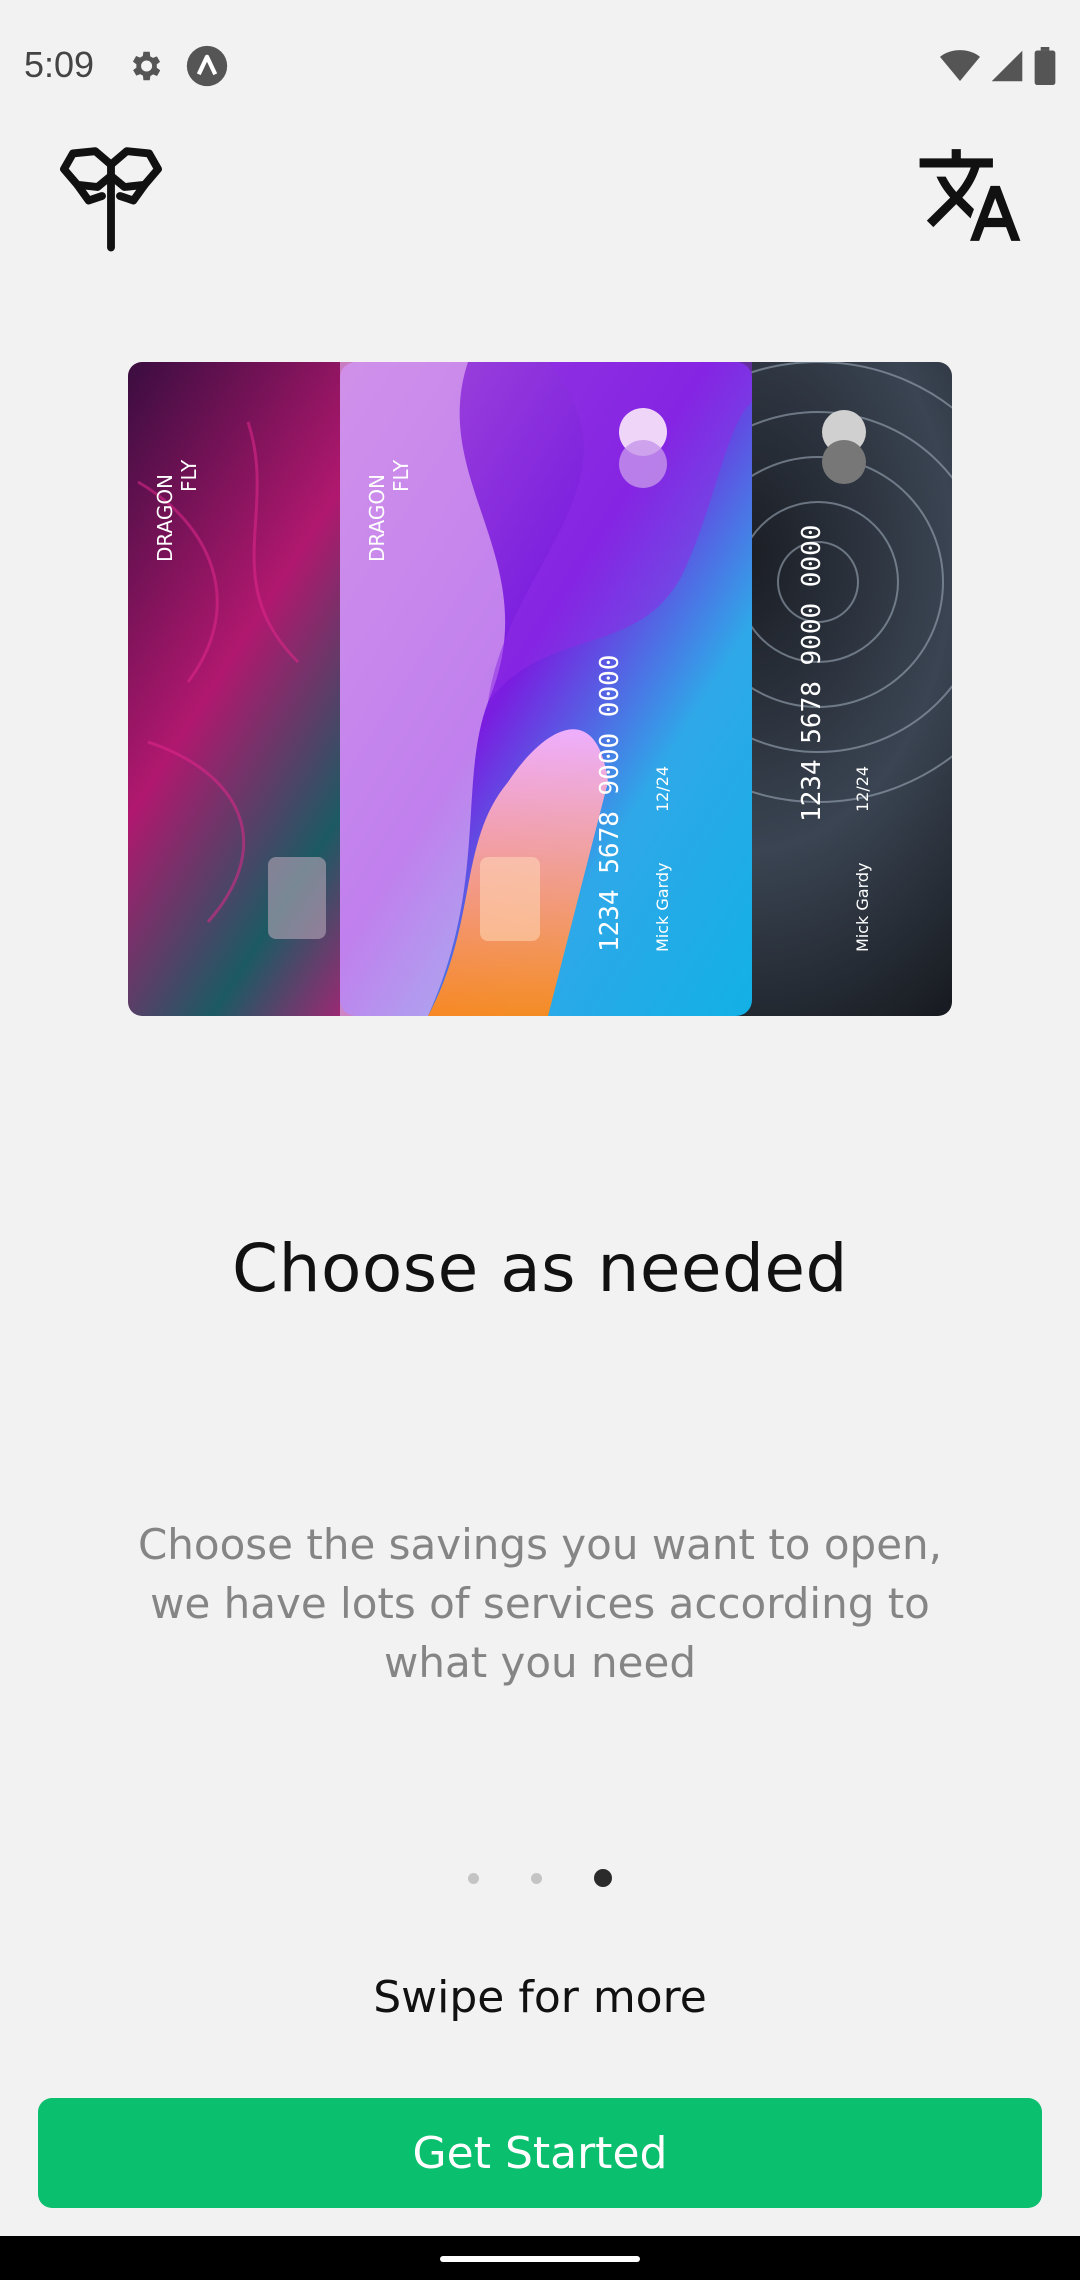 This screenshot has height=2280, width=1080. Describe the element at coordinates (540, 2153) in the screenshot. I see `get-started-button: Get Started` at that location.